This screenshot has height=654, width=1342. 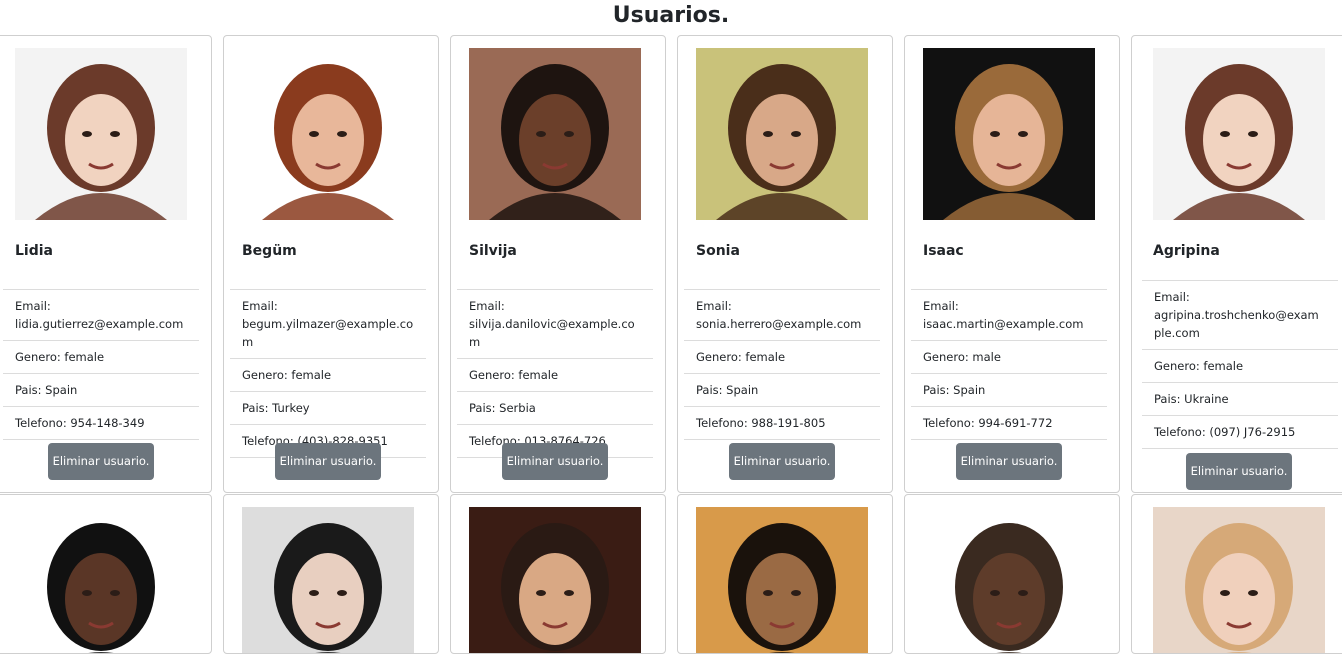 I want to click on email-item: Email: lidia.gutierrez@example.com, so click(x=101, y=315).